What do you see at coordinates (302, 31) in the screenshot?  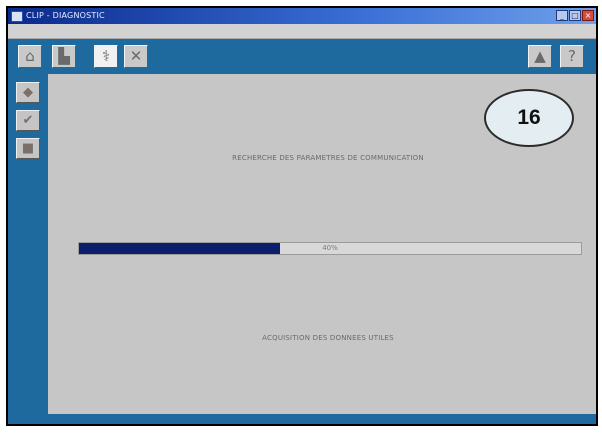 I see `menu-bar` at bounding box center [302, 31].